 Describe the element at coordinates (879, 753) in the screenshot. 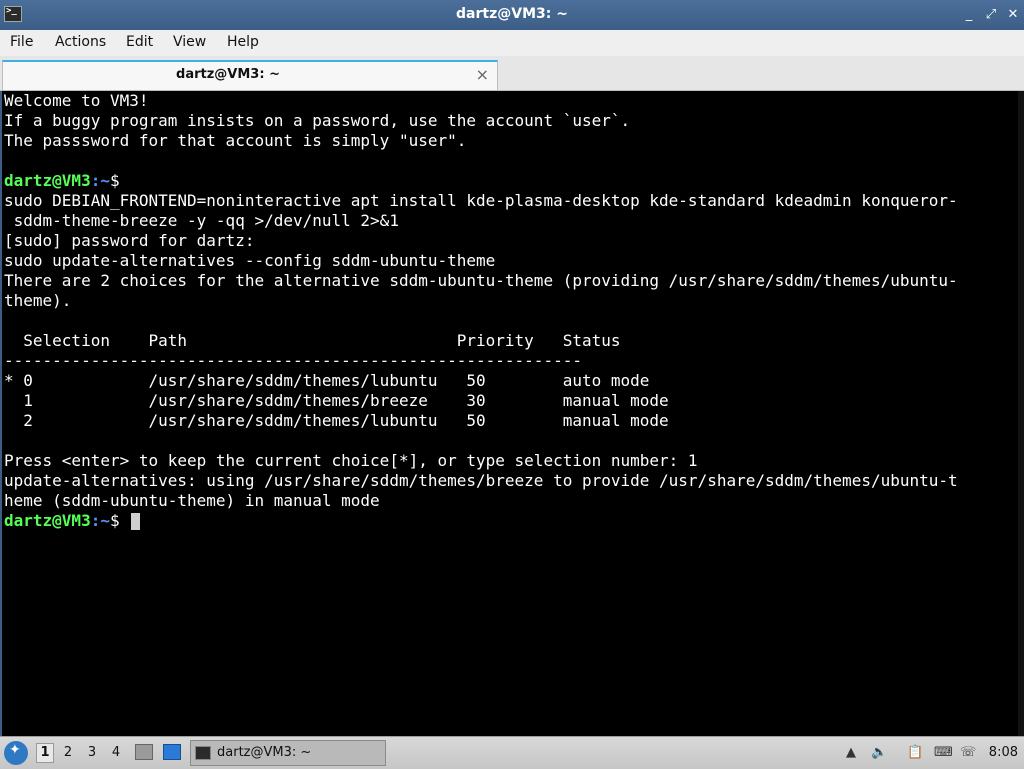

I see `volume-icon: 🔈` at that location.